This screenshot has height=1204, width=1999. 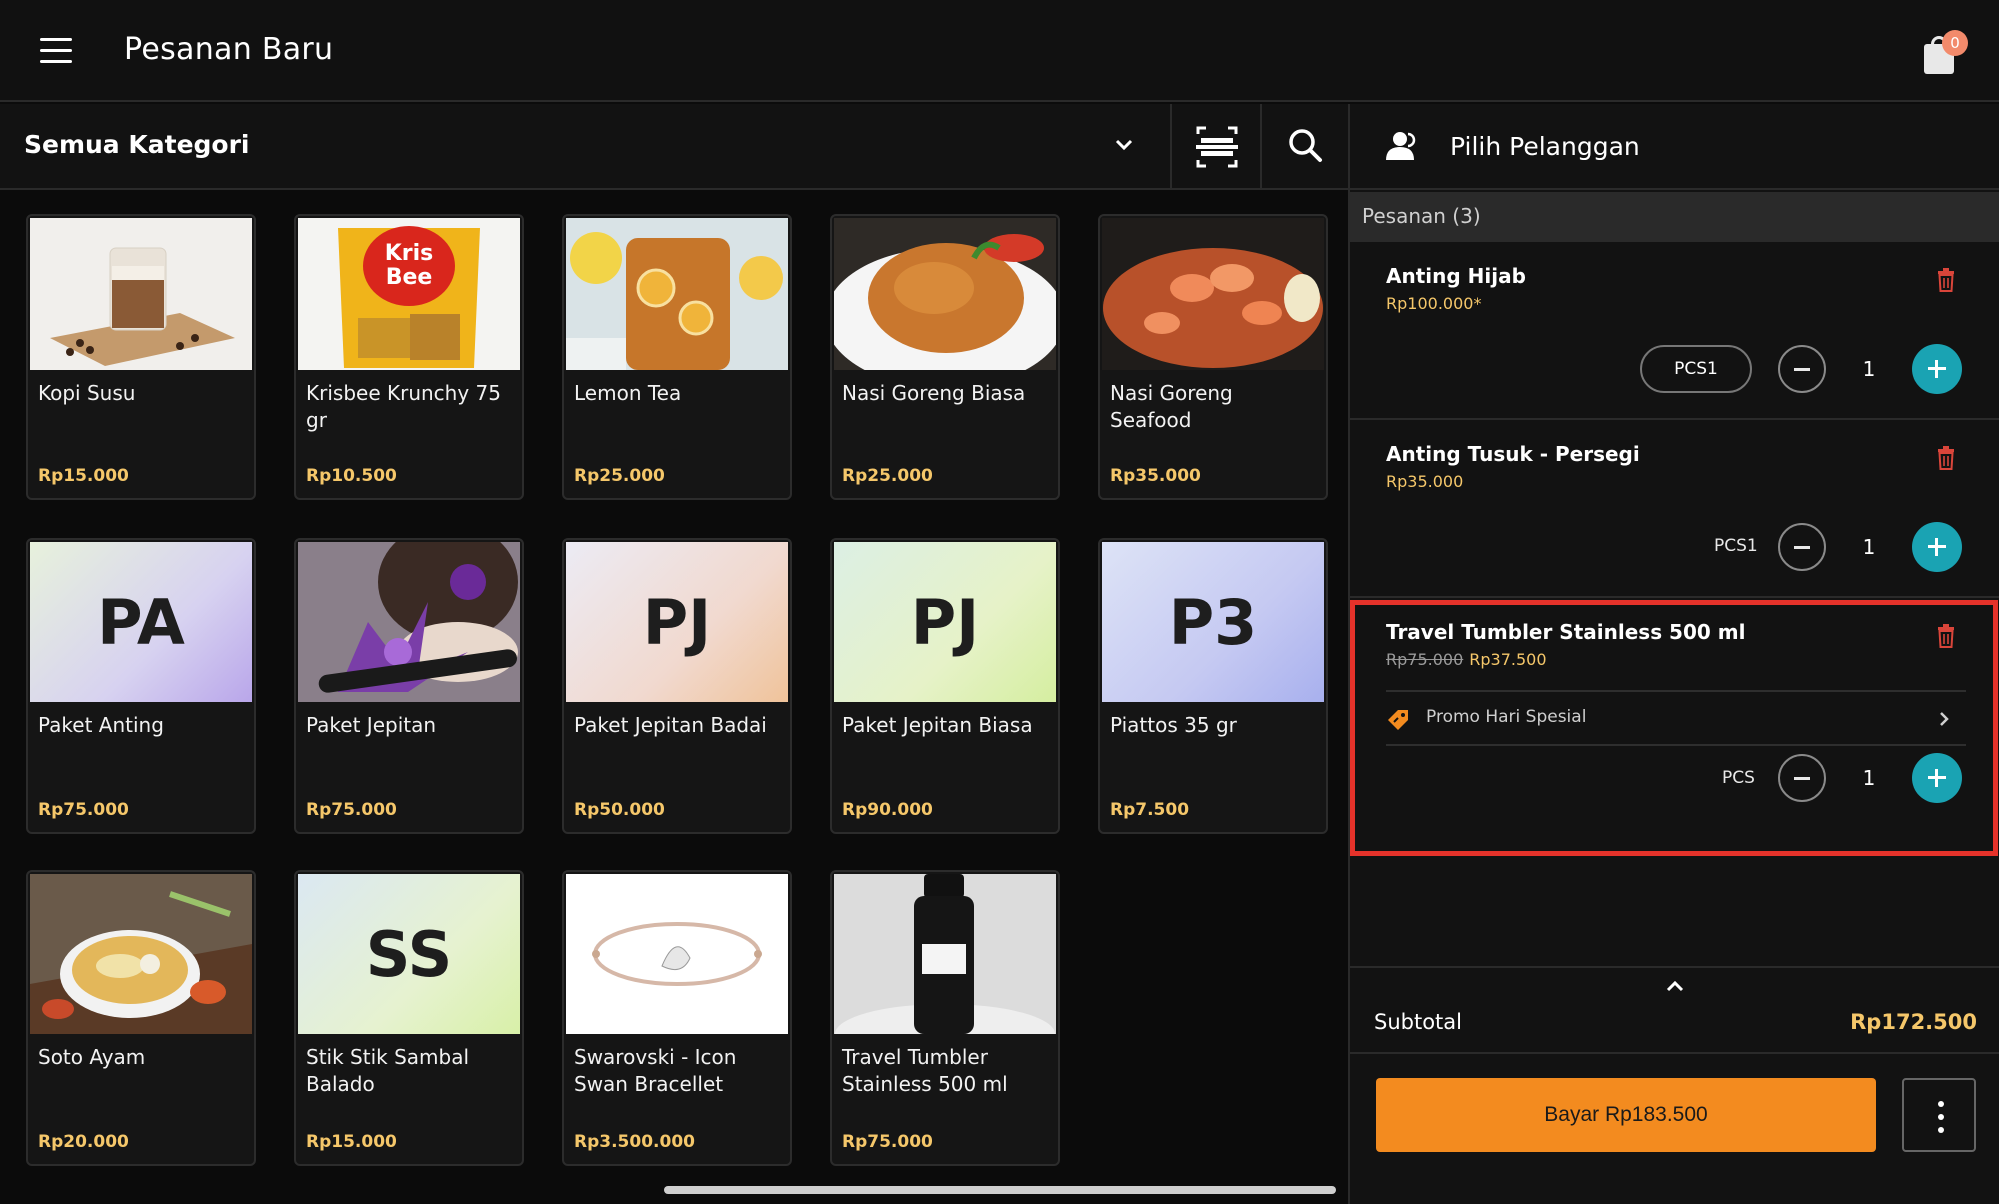 What do you see at coordinates (677, 686) in the screenshot?
I see `product-card: PJ Paket Jepitan Badai Rp50.000` at bounding box center [677, 686].